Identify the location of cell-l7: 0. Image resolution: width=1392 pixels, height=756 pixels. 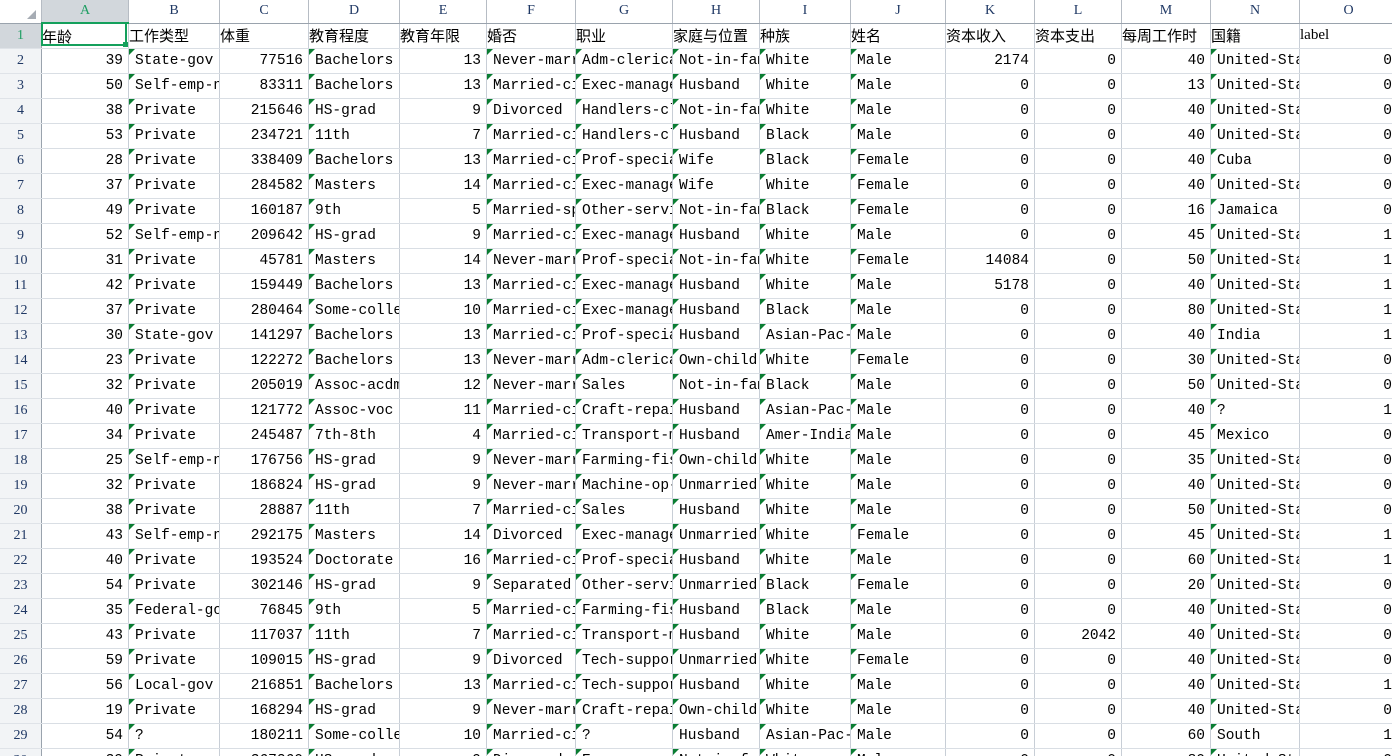
(1078, 186).